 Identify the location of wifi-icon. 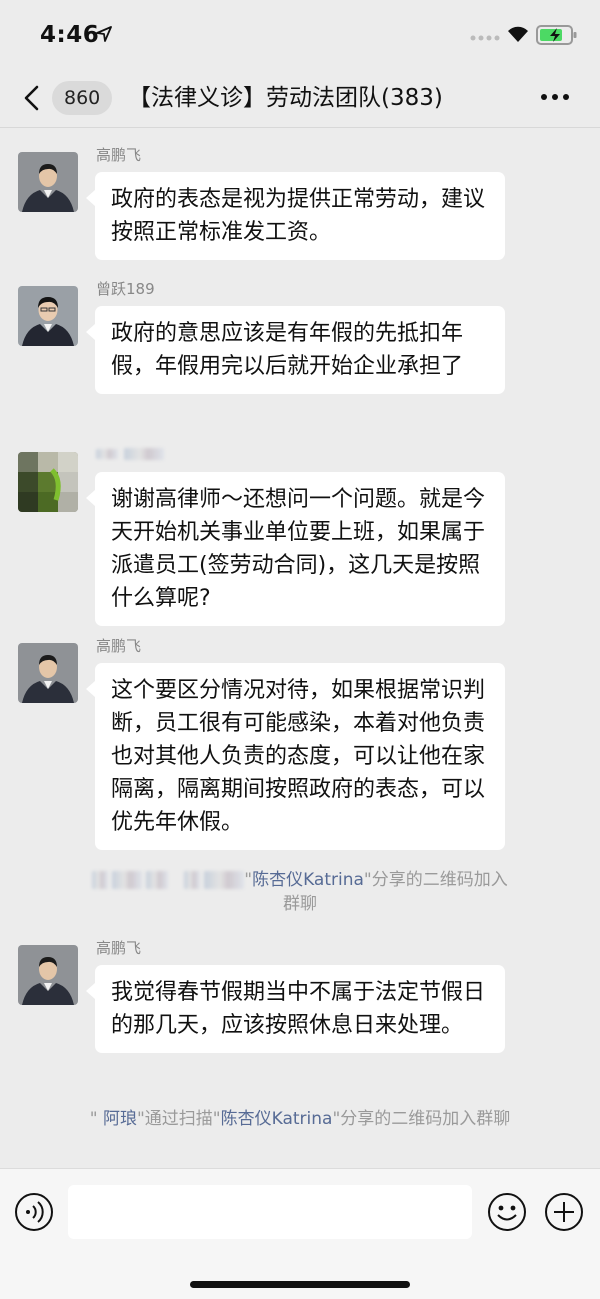
(518, 34).